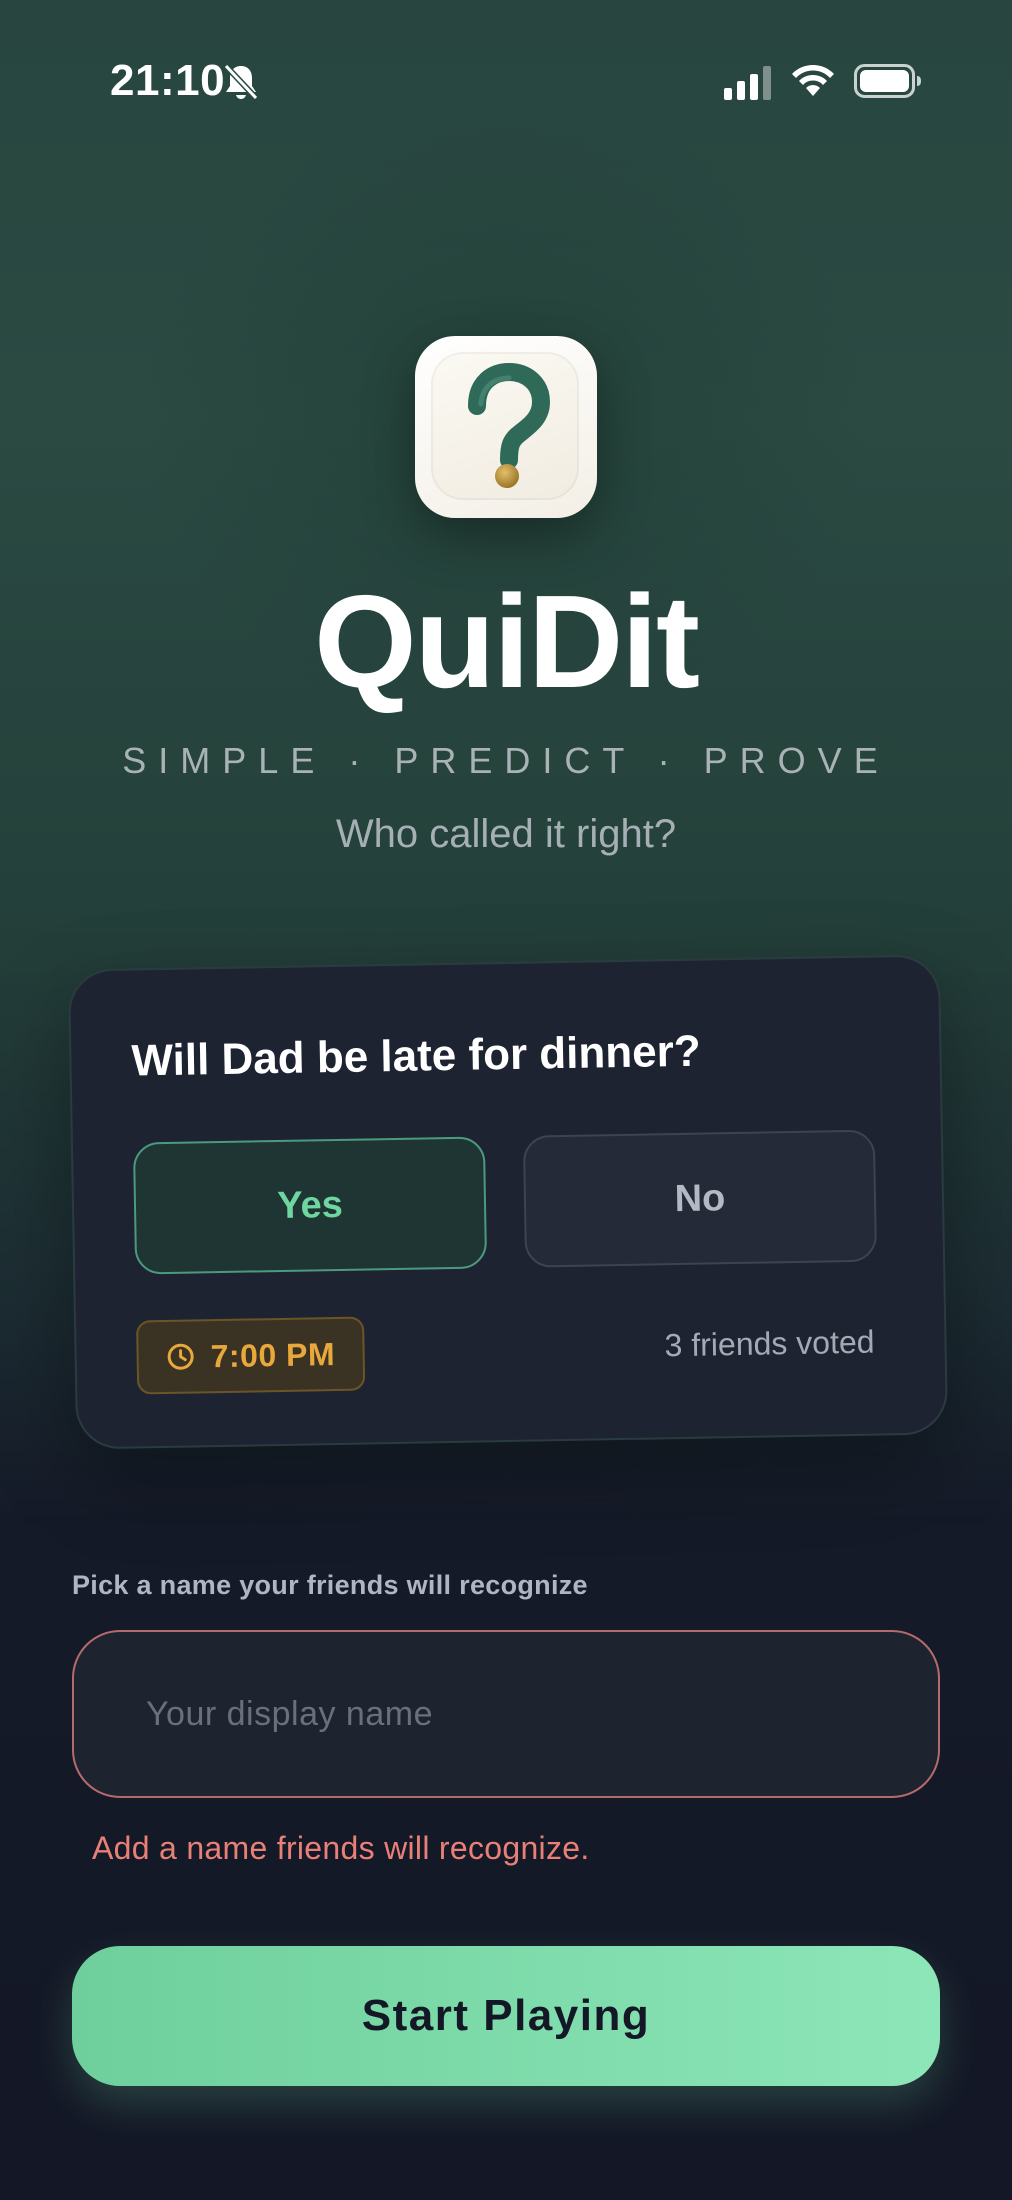  I want to click on vote-no-button: No, so click(700, 1198).